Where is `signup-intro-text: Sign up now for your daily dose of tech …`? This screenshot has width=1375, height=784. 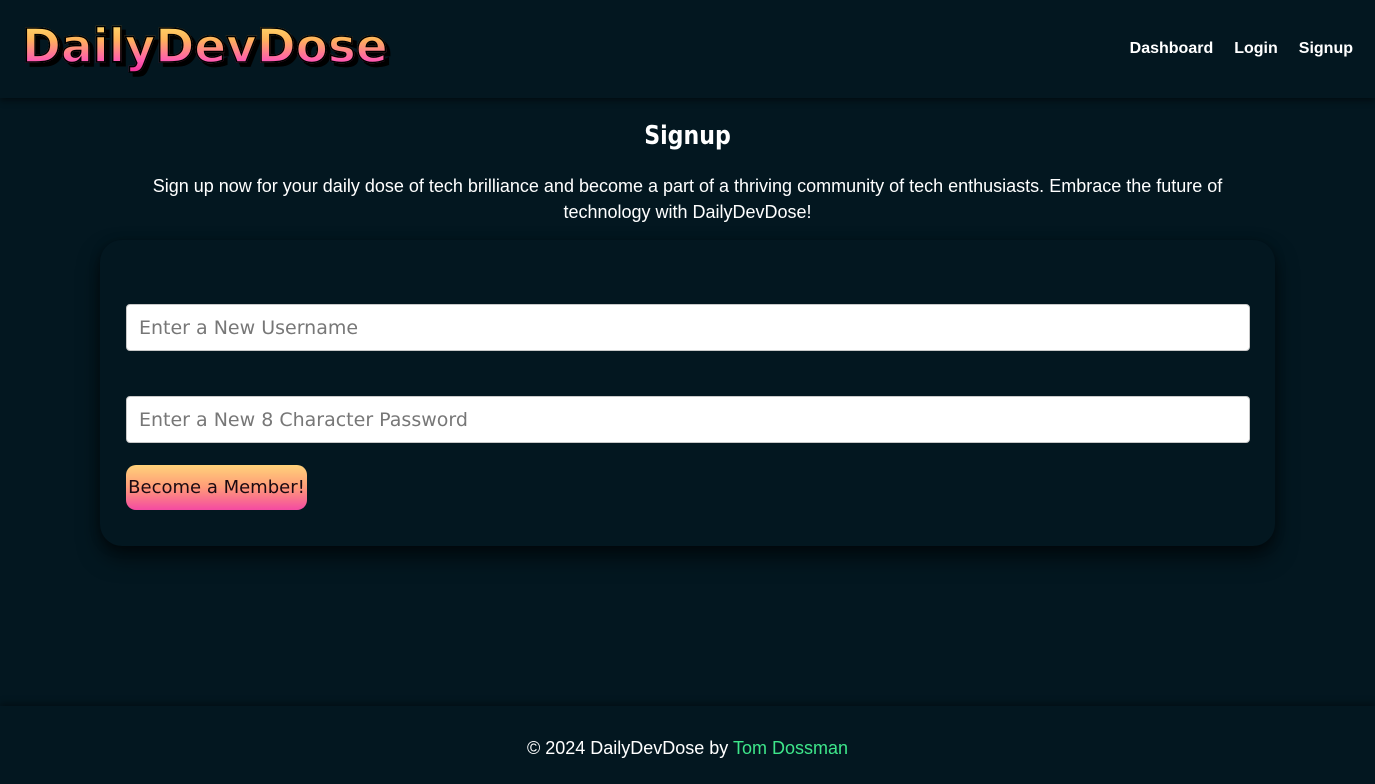
signup-intro-text: Sign up now for your daily dose of tech … is located at coordinates (687, 199).